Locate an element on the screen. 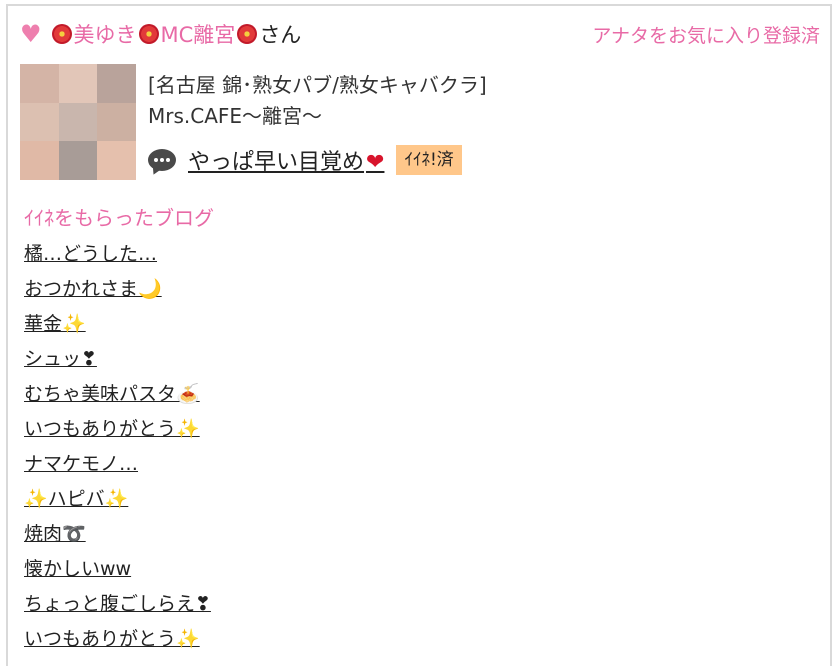 The height and width of the screenshot is (666, 840). blog-link: 華金✨ is located at coordinates (55, 324).